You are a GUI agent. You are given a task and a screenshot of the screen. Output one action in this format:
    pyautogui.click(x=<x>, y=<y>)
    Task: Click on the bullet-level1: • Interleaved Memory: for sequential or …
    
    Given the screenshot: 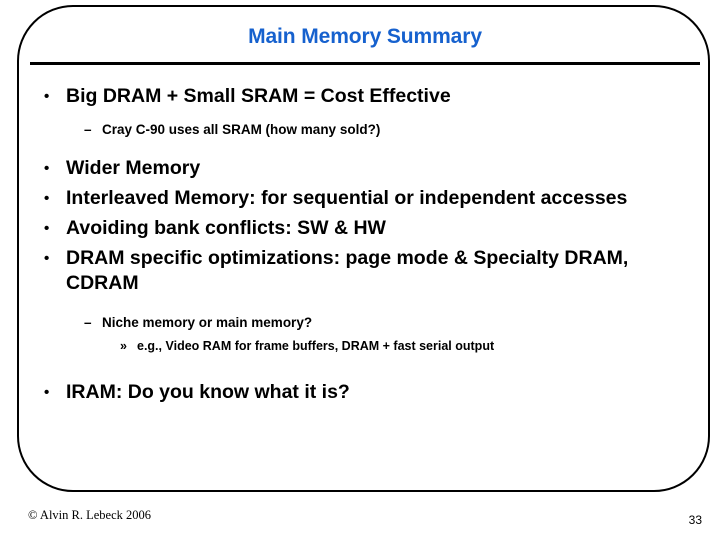 What is the action you would take?
    pyautogui.click(x=364, y=198)
    